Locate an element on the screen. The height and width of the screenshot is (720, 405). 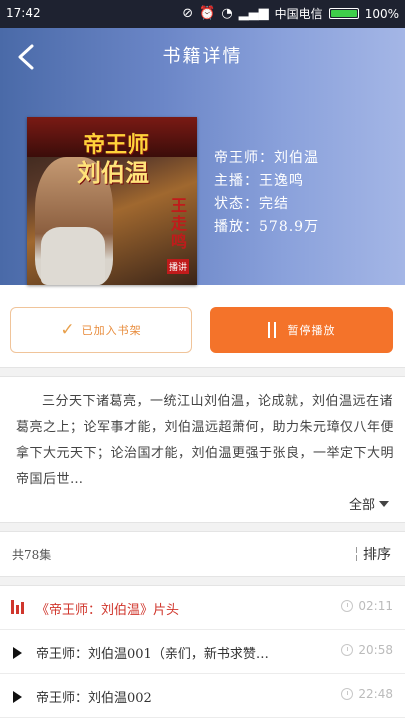
book-cover: 帝王师 刘伯温 王走鸣 播讲 is located at coordinates (112, 201).